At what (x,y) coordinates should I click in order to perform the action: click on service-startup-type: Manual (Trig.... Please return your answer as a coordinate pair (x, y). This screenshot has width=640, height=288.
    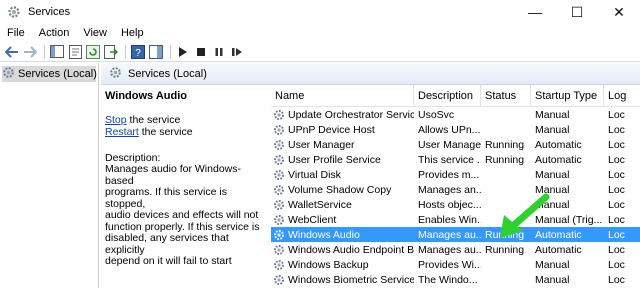
    Looking at the image, I should click on (569, 219).